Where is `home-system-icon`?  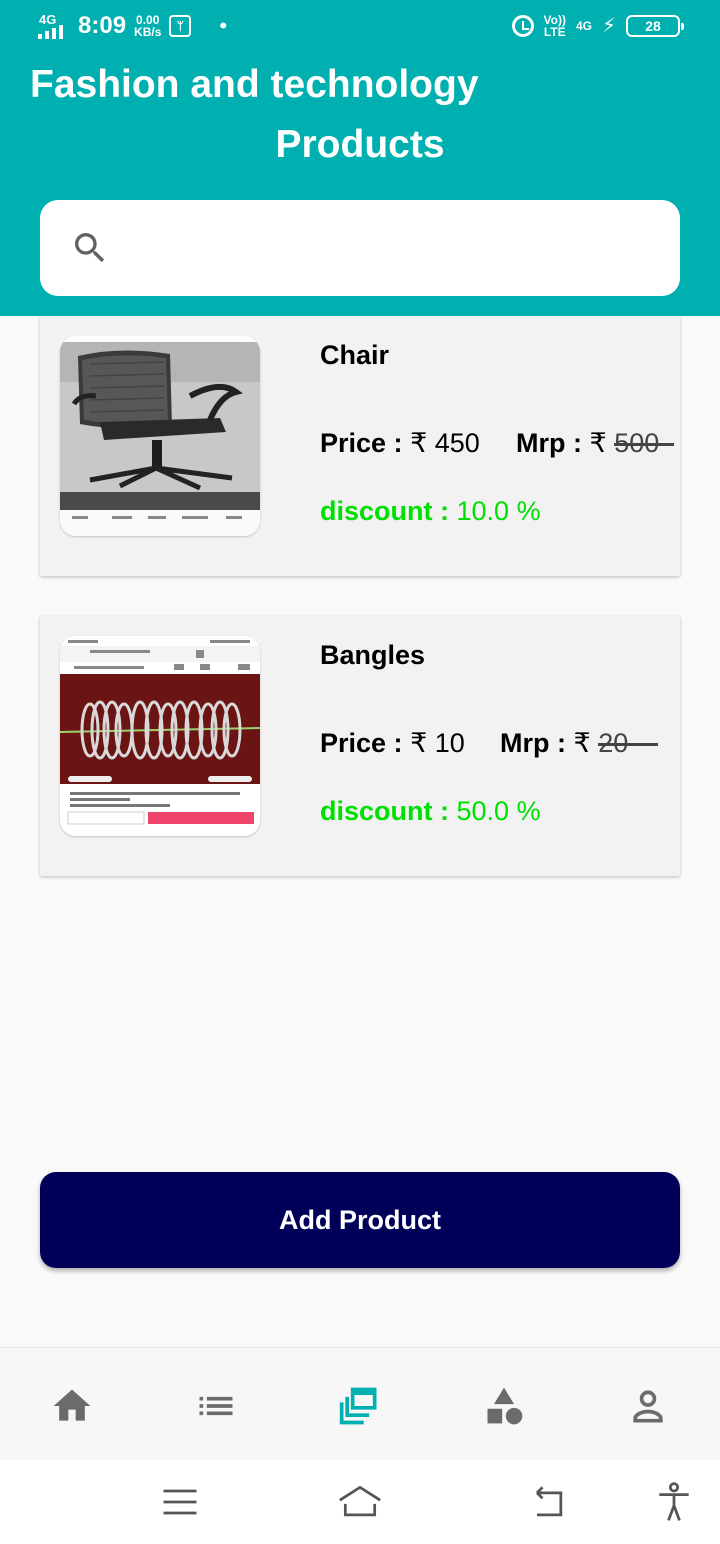
home-system-icon is located at coordinates (360, 1502).